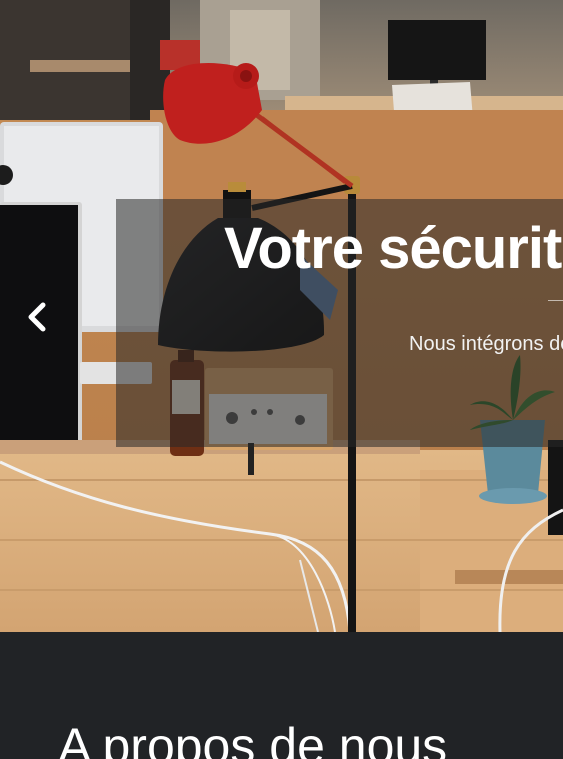  Describe the element at coordinates (253, 738) in the screenshot. I see `about-title: A propos de nous` at that location.